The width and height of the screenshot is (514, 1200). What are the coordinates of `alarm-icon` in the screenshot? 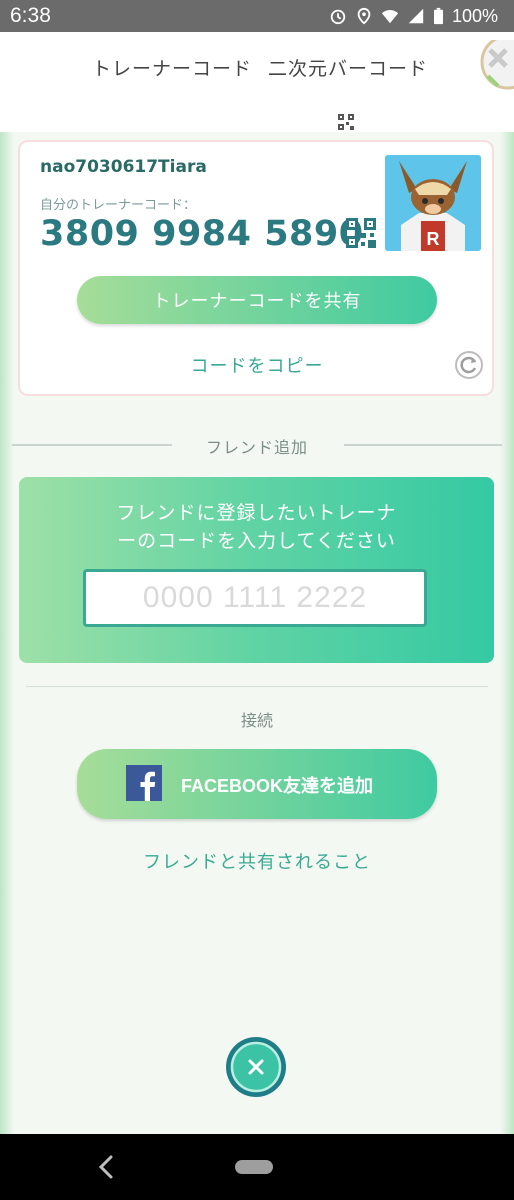 It's located at (338, 17).